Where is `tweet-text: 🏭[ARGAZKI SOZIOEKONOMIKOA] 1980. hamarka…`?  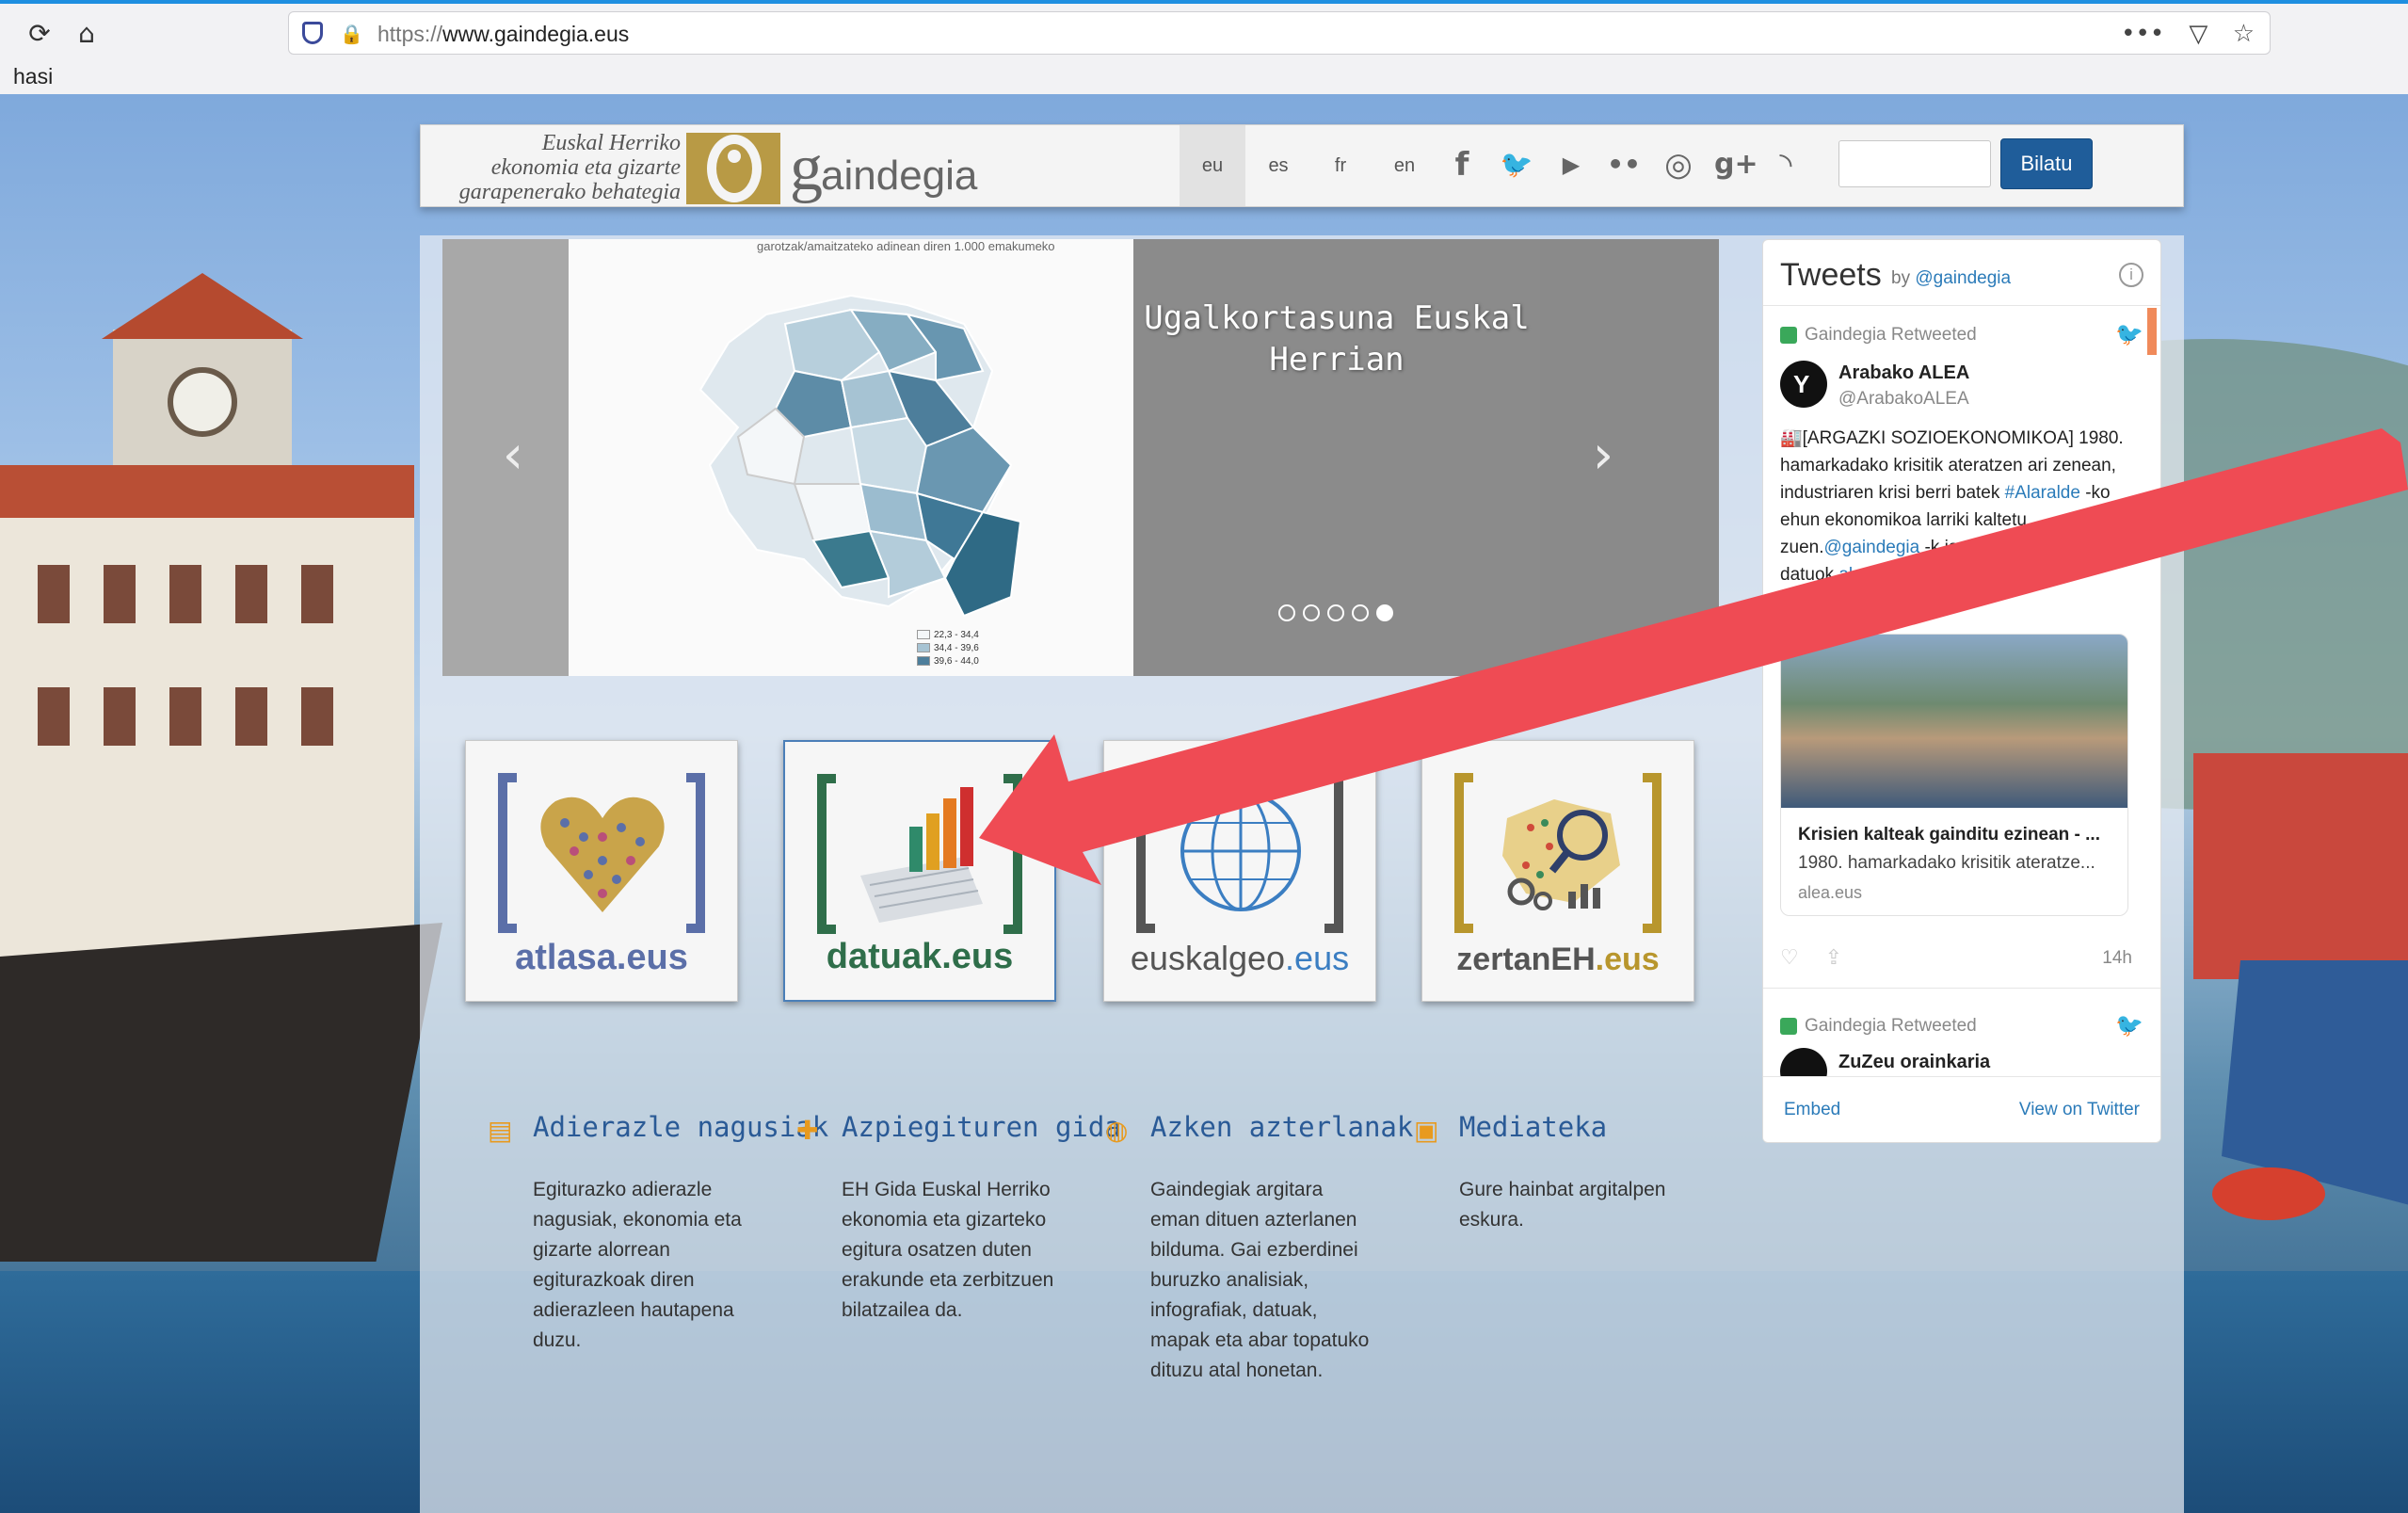
tweet-text: 🏭[ARGAZKI SOZIOEKONOMIKOA] 1980. hamarka… is located at coordinates (1952, 506).